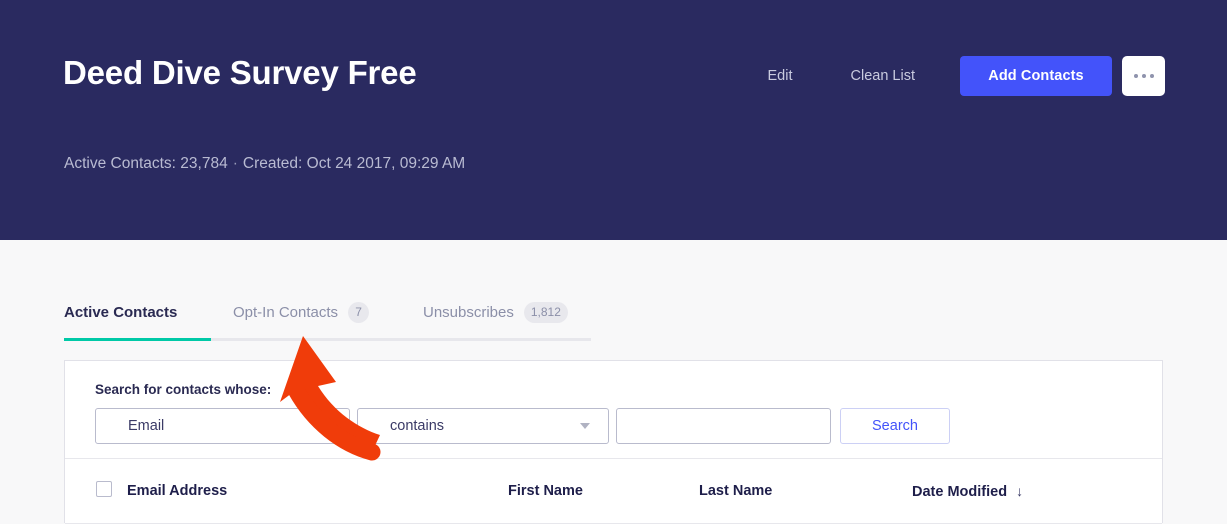 This screenshot has width=1227, height=524. What do you see at coordinates (104, 489) in the screenshot?
I see `select-all-checkbox` at bounding box center [104, 489].